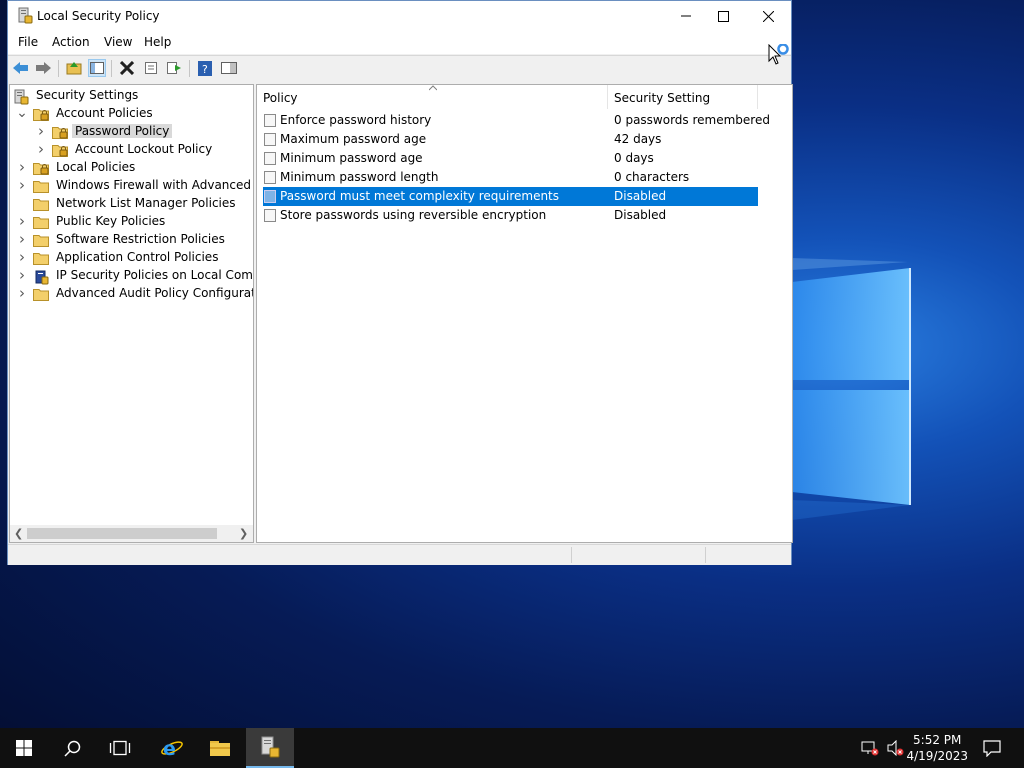 Image resolution: width=1024 pixels, height=768 pixels. Describe the element at coordinates (220, 748) in the screenshot. I see `file-explorer-button` at that location.